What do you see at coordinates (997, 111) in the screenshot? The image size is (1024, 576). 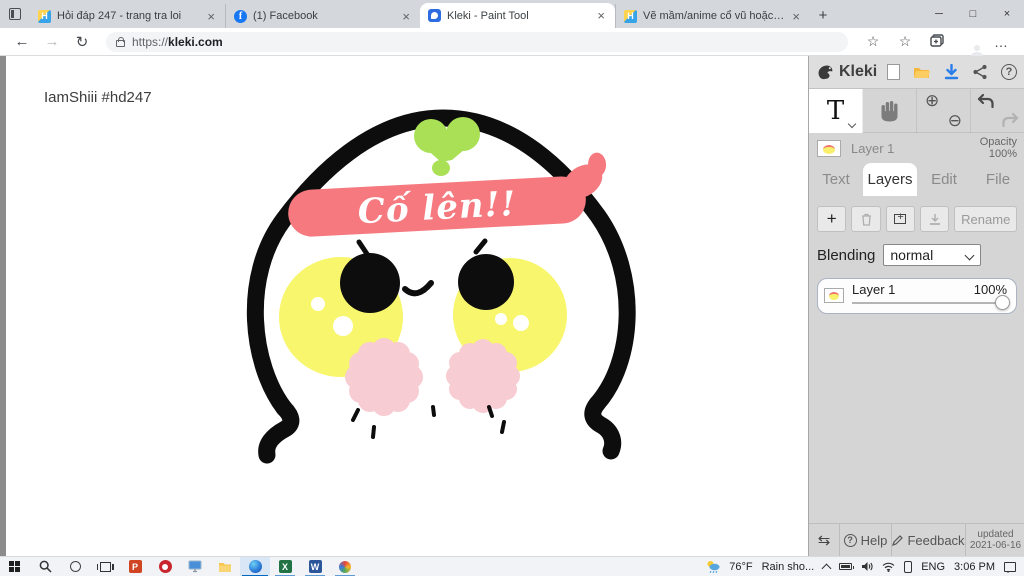 I see `history-tools` at bounding box center [997, 111].